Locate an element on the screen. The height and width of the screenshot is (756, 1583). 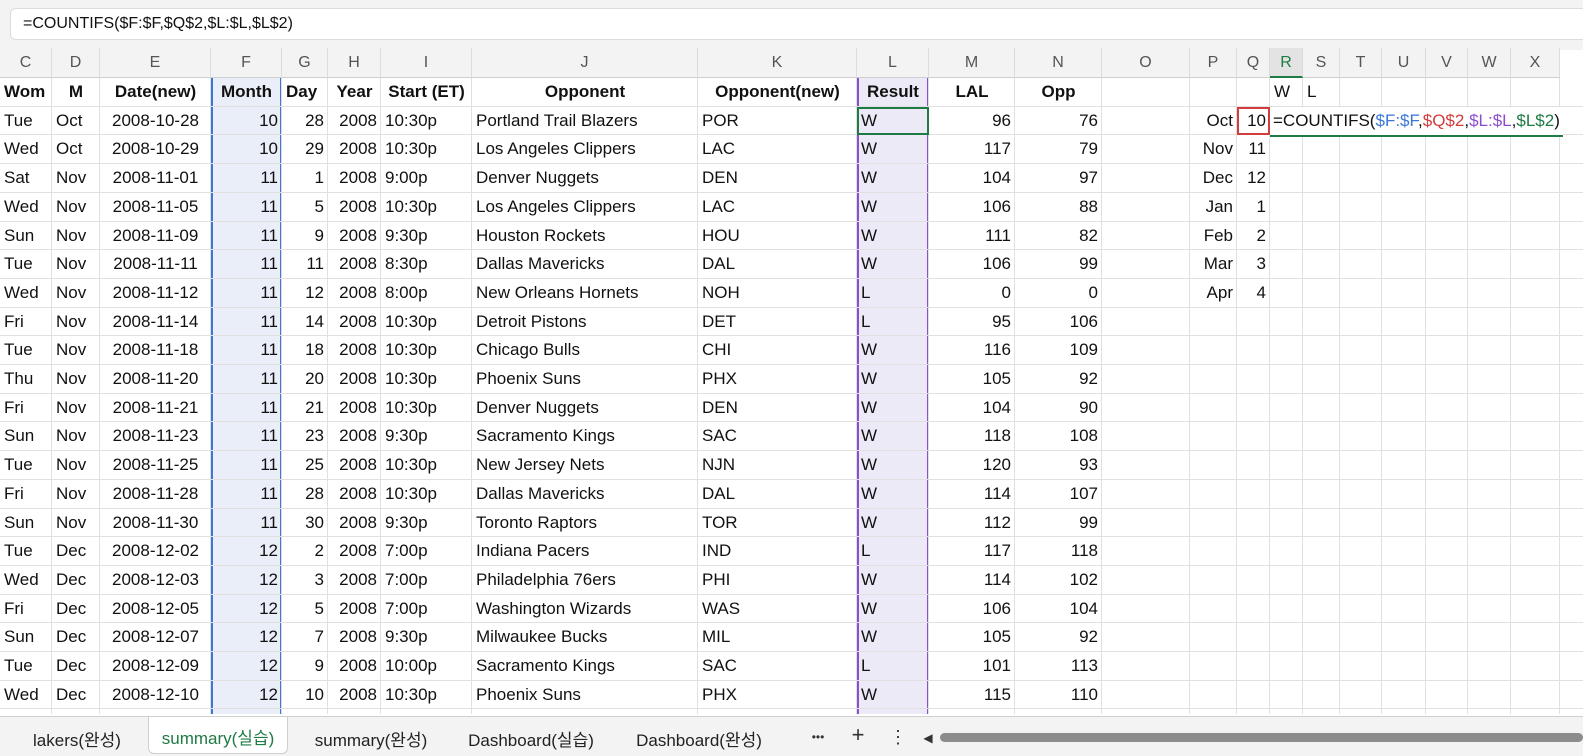
table-cell: NJN is located at coordinates (777, 465).